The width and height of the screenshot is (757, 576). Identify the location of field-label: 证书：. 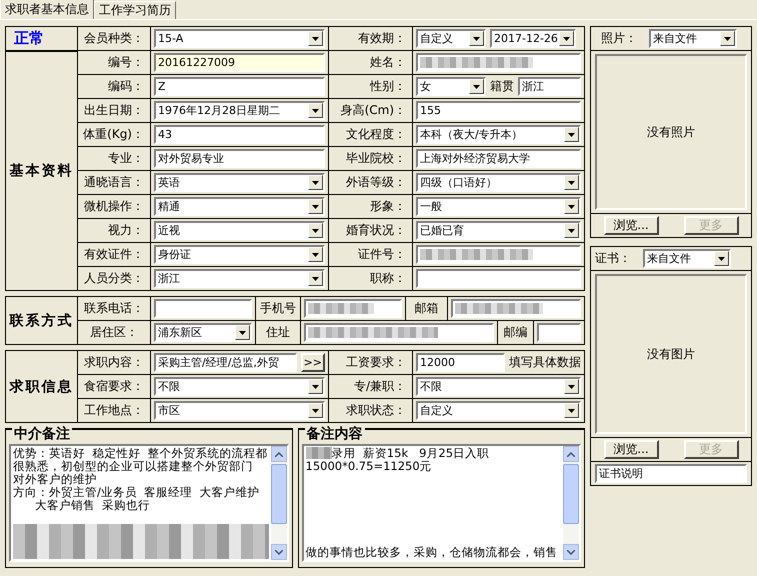
(613, 258).